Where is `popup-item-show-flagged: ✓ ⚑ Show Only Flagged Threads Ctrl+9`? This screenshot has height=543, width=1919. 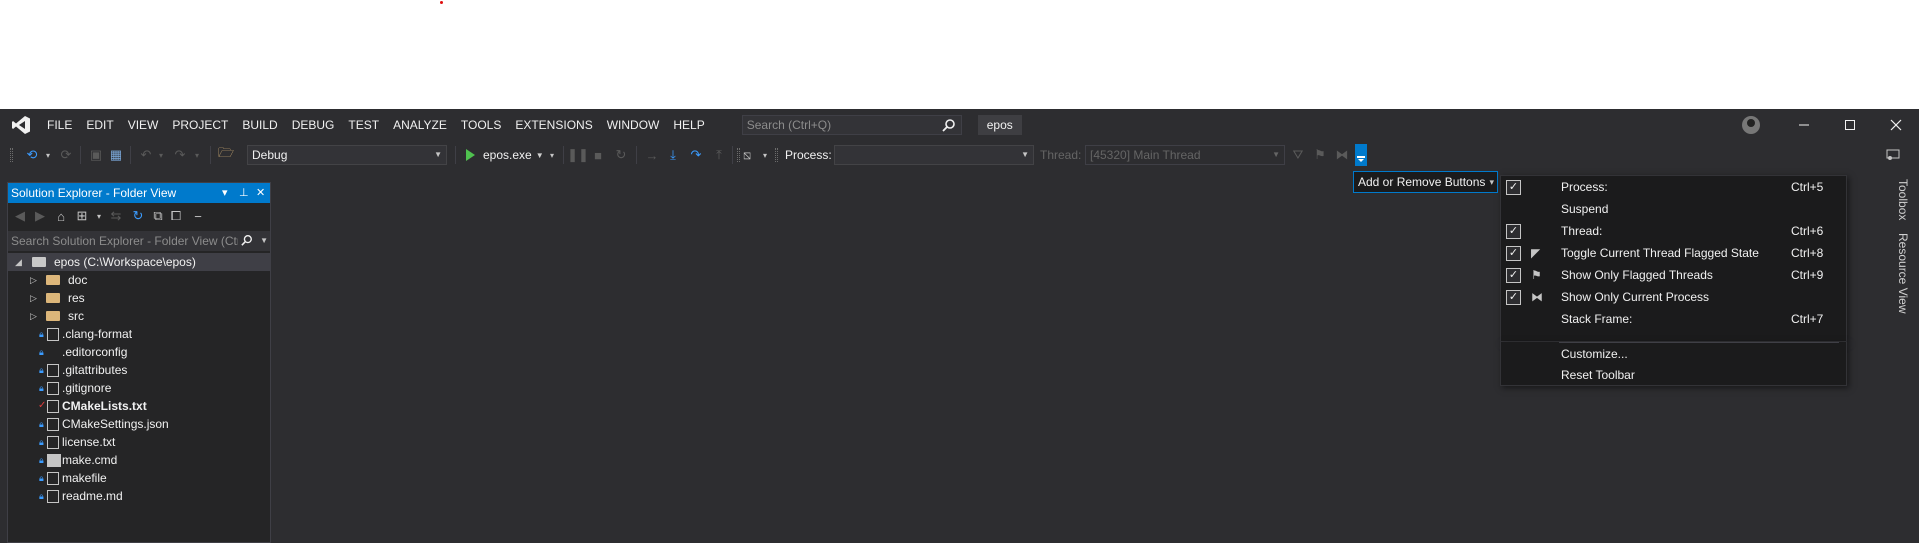 popup-item-show-flagged: ✓ ⚑ Show Only Flagged Threads Ctrl+9 is located at coordinates (1673, 275).